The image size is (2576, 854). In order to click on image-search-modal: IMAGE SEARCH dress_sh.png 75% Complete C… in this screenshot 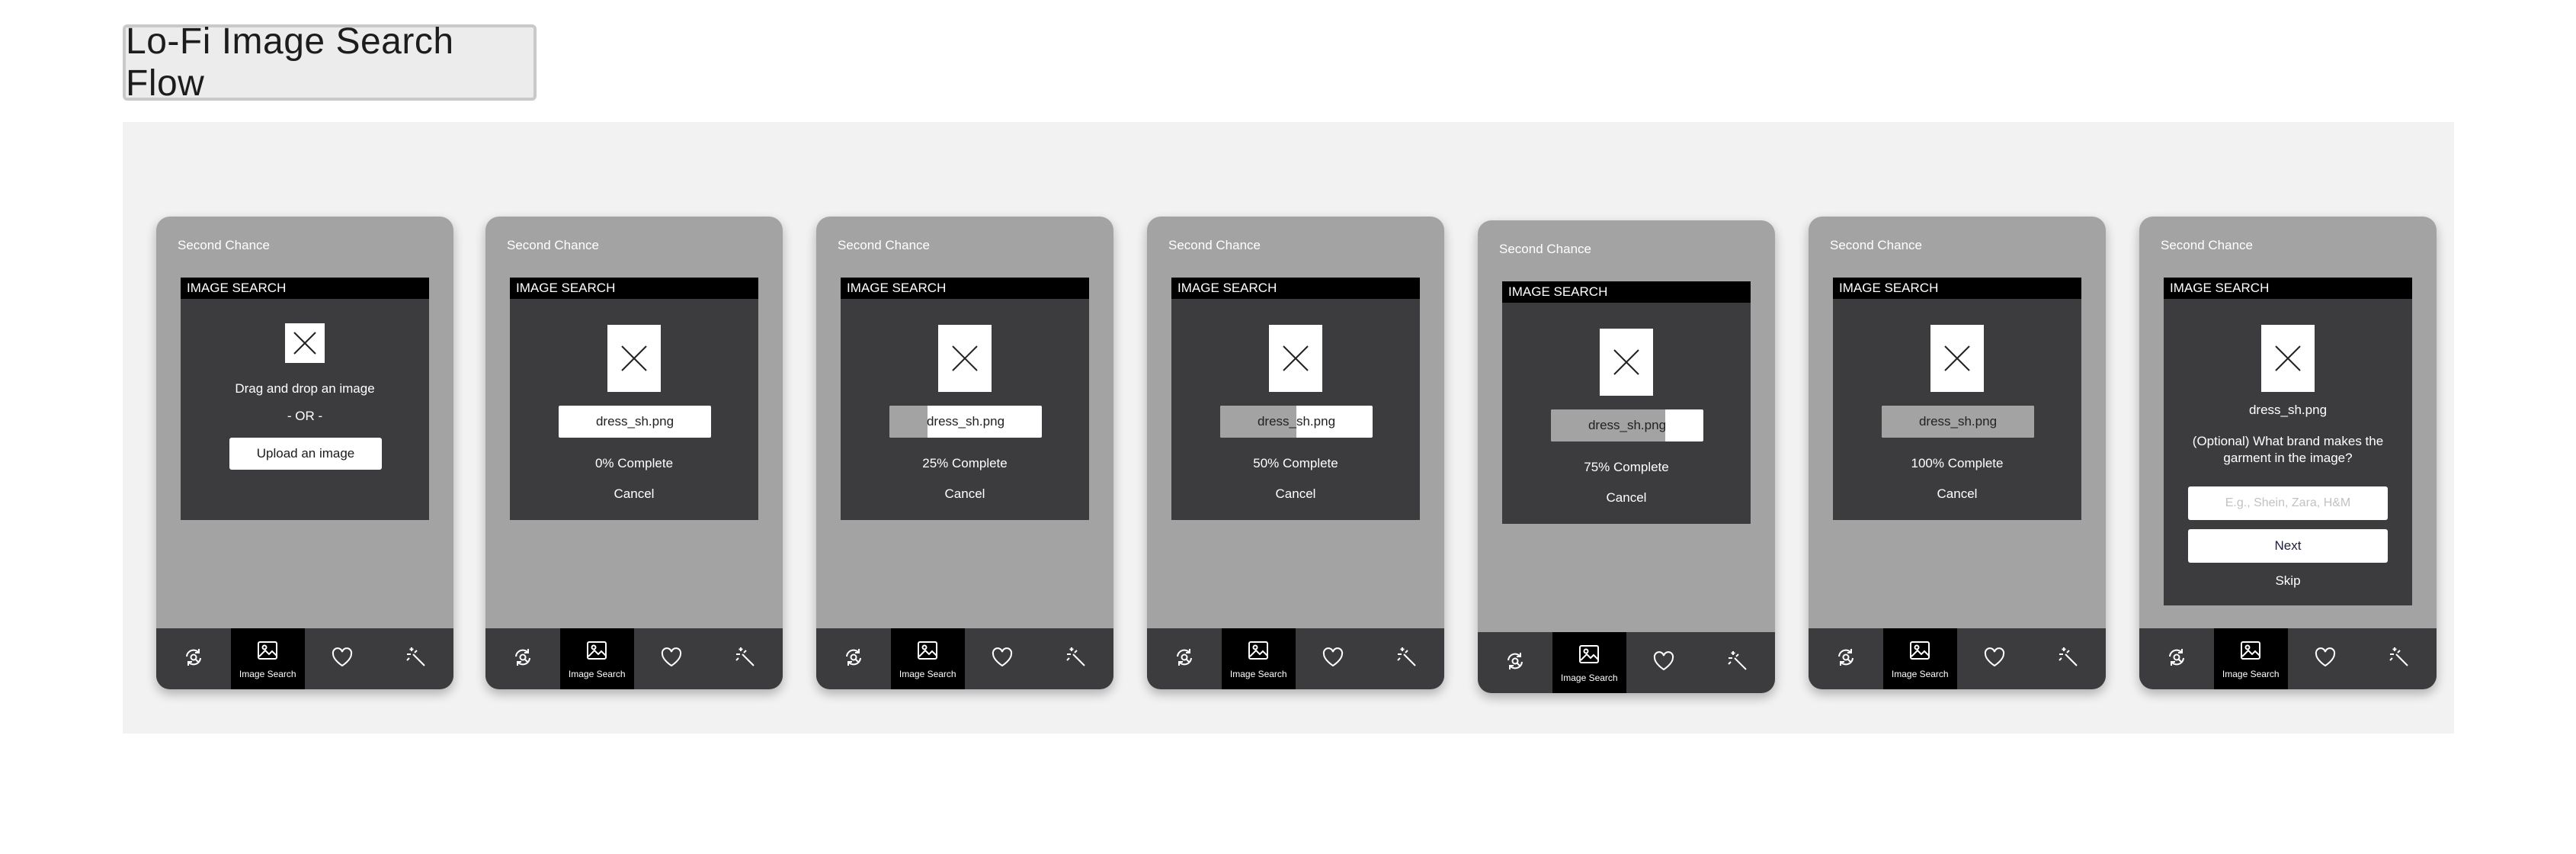, I will do `click(1626, 402)`.